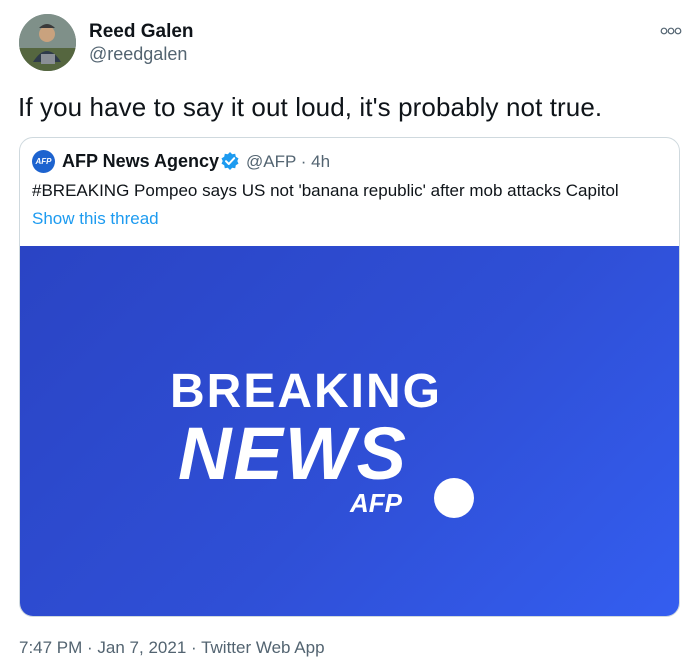  I want to click on news-text: NEWS, so click(293, 453).